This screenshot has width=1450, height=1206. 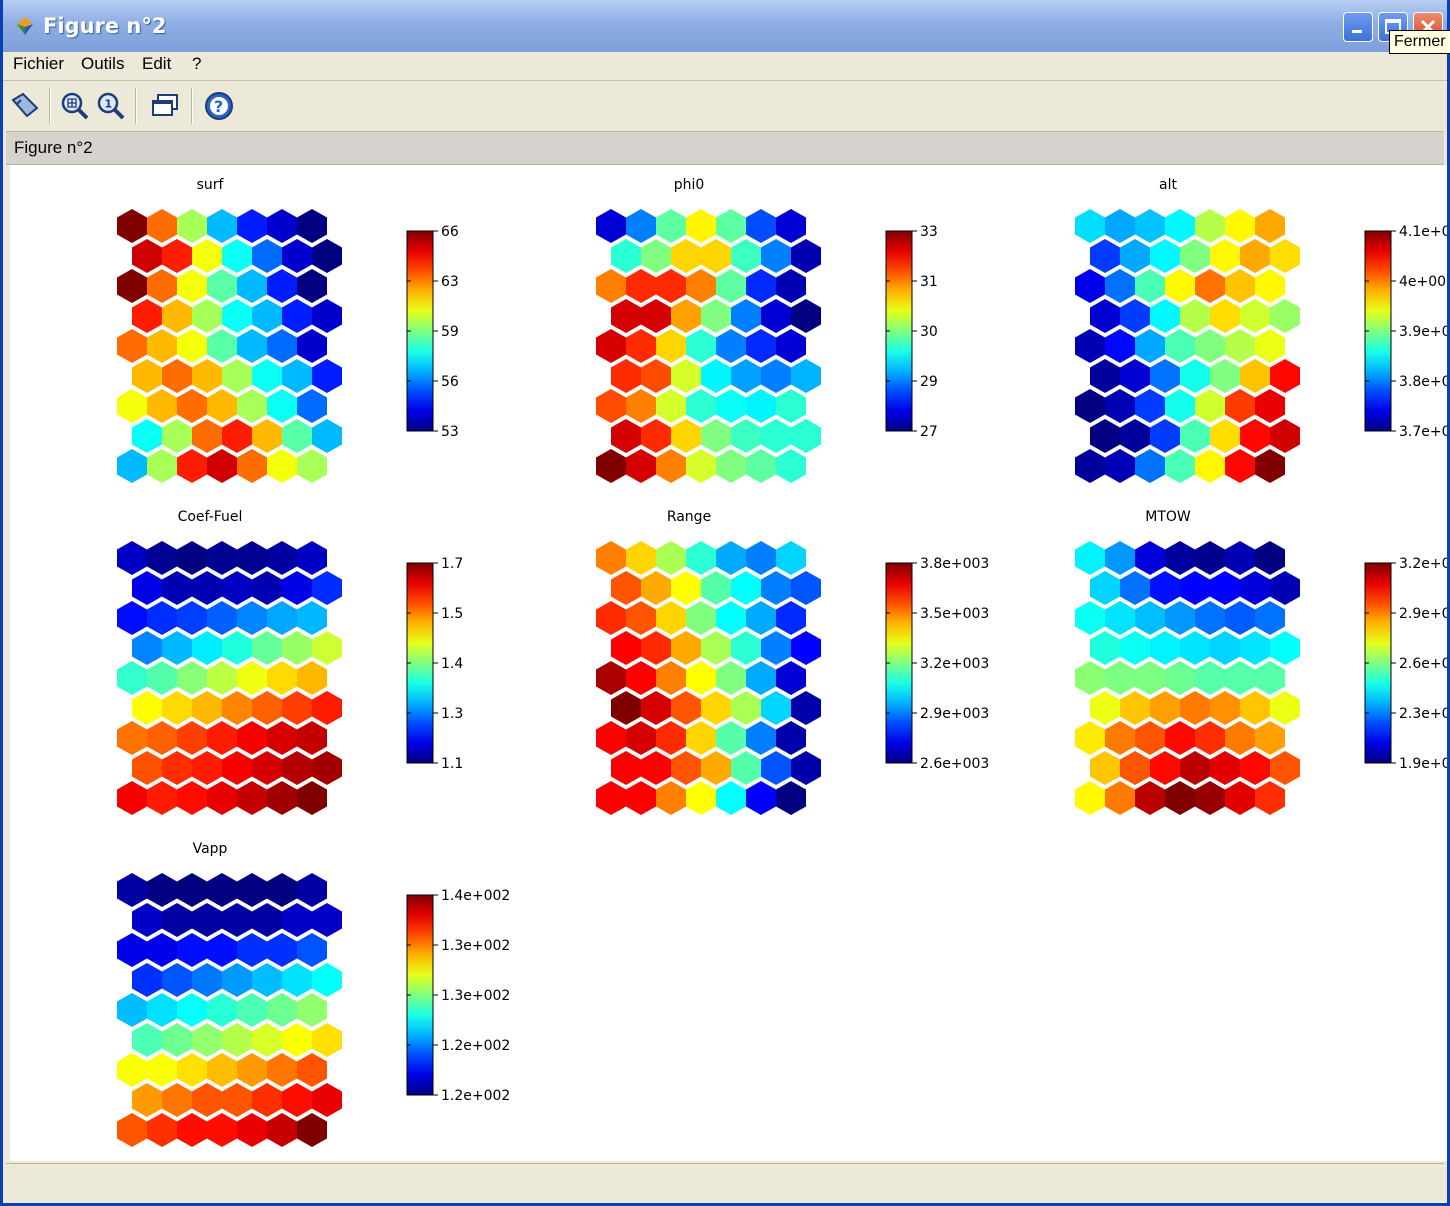 What do you see at coordinates (210, 517) in the screenshot?
I see `plane-title: Coef-Fuel` at bounding box center [210, 517].